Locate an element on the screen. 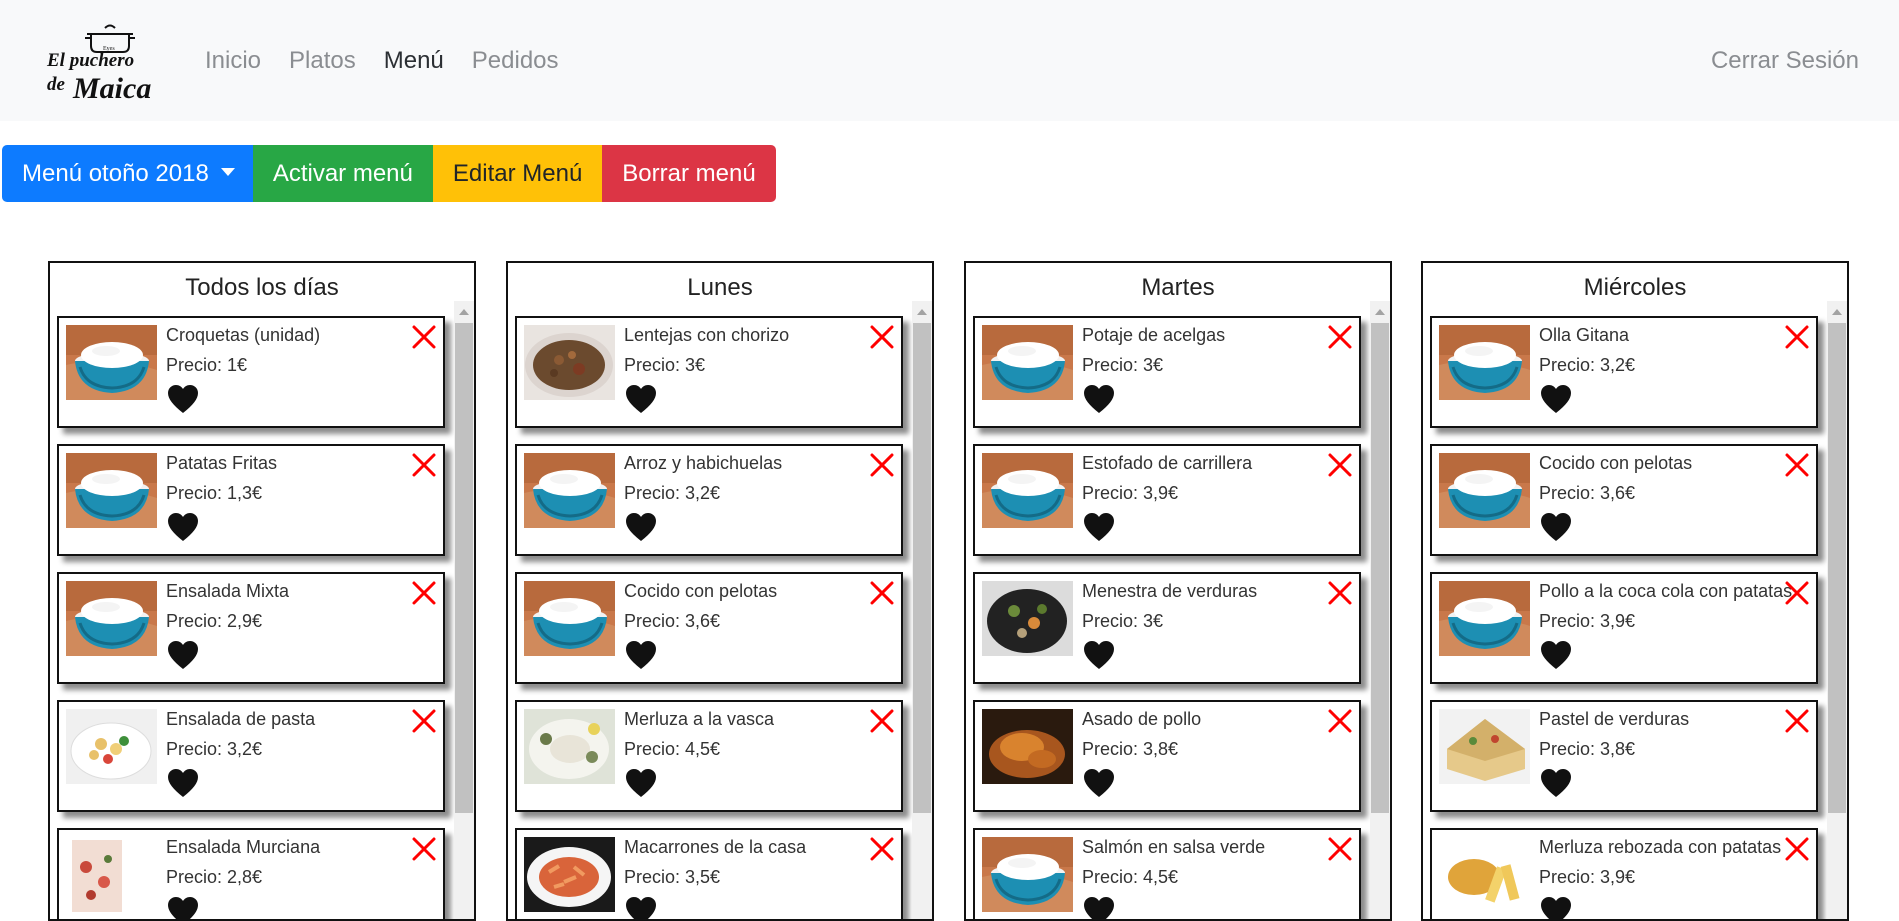 The width and height of the screenshot is (1899, 921). edit-menu-button: Editar Menú is located at coordinates (517, 173).